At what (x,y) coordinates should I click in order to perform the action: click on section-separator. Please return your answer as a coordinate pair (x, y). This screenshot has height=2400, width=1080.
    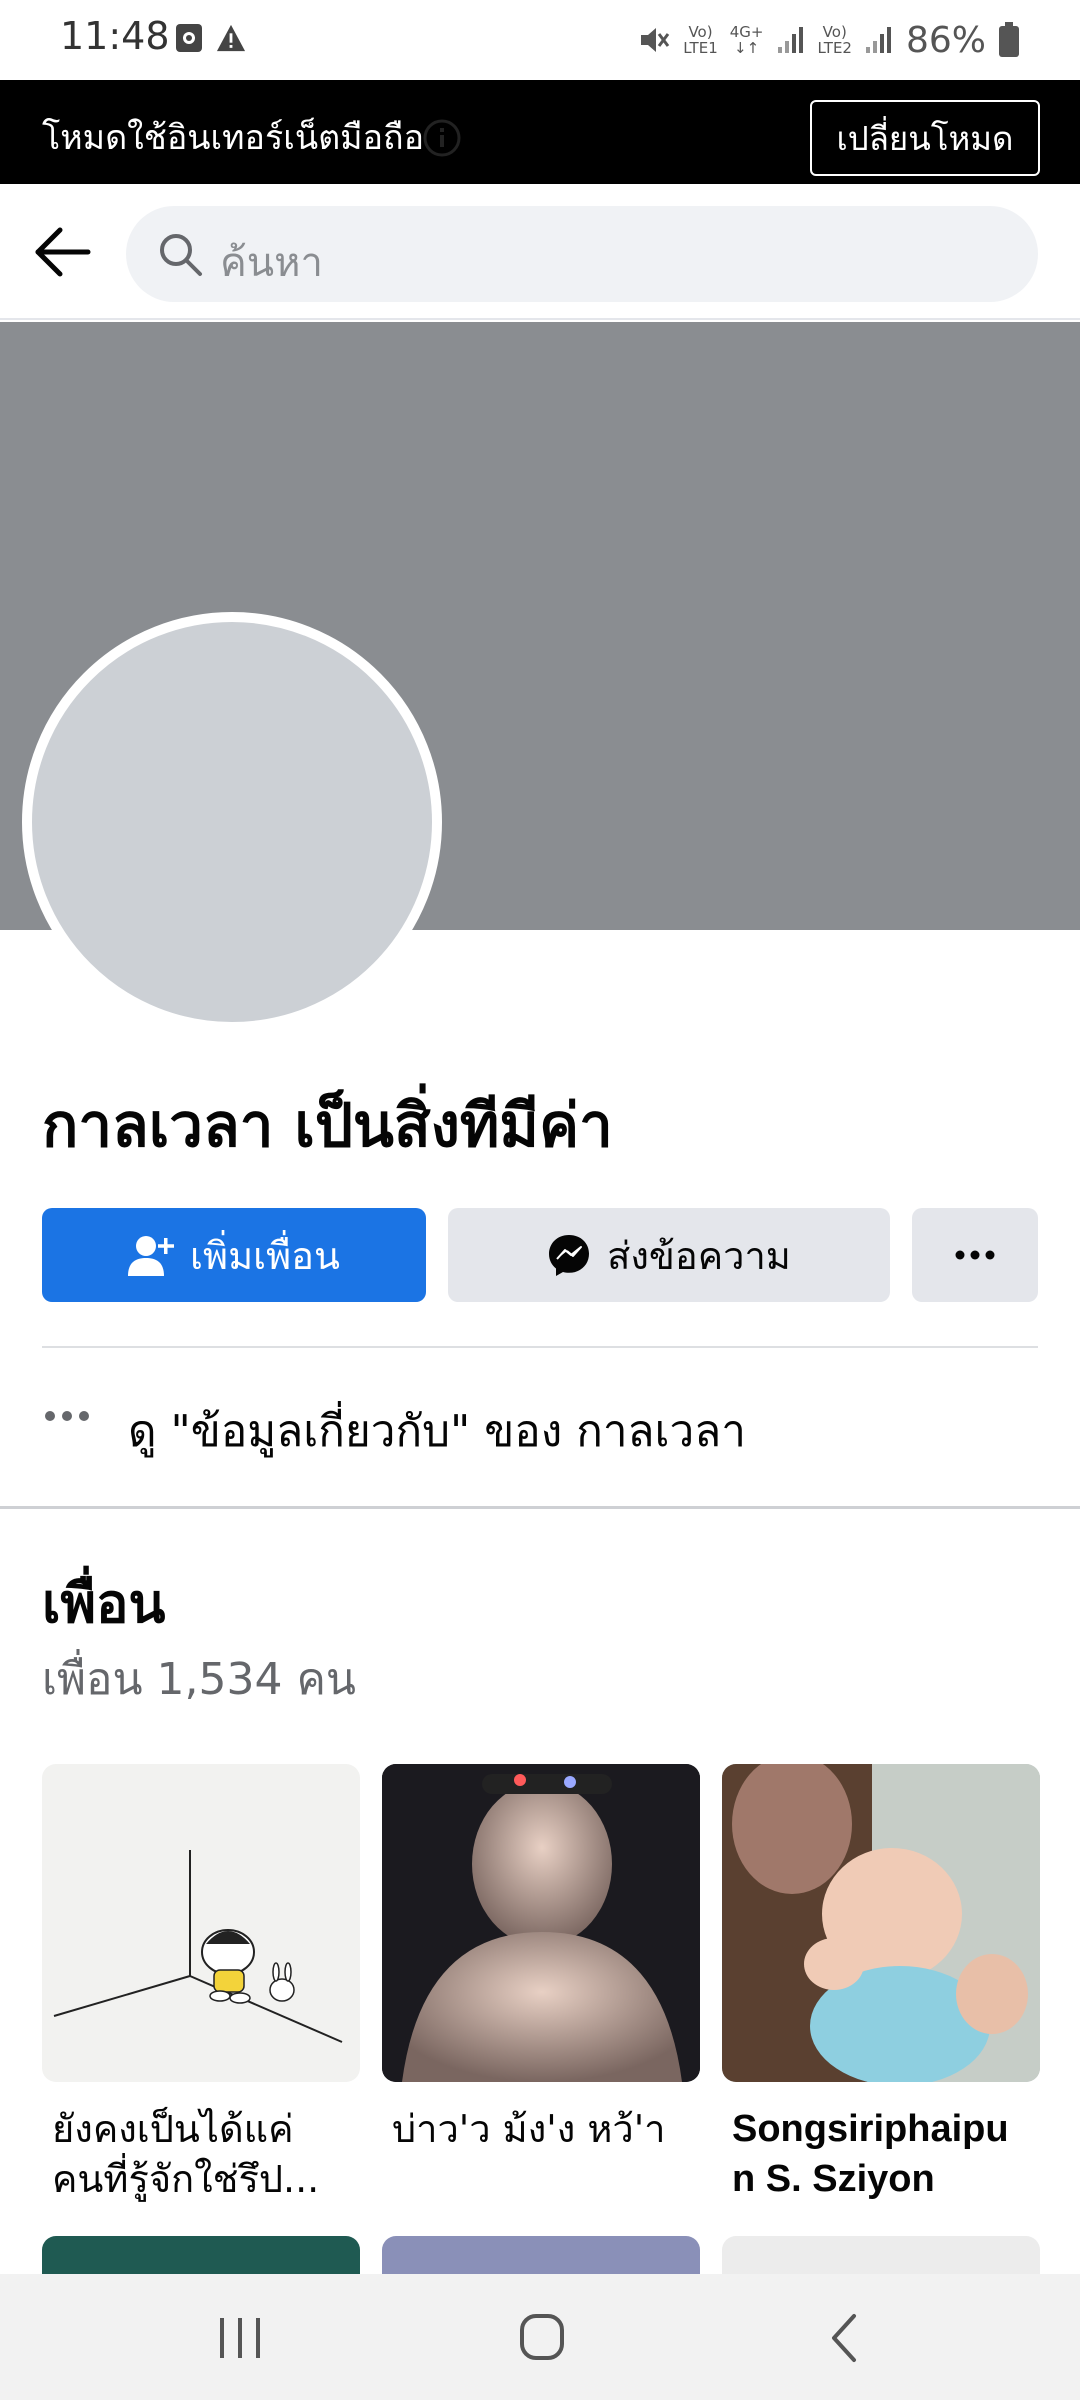
    Looking at the image, I should click on (540, 1507).